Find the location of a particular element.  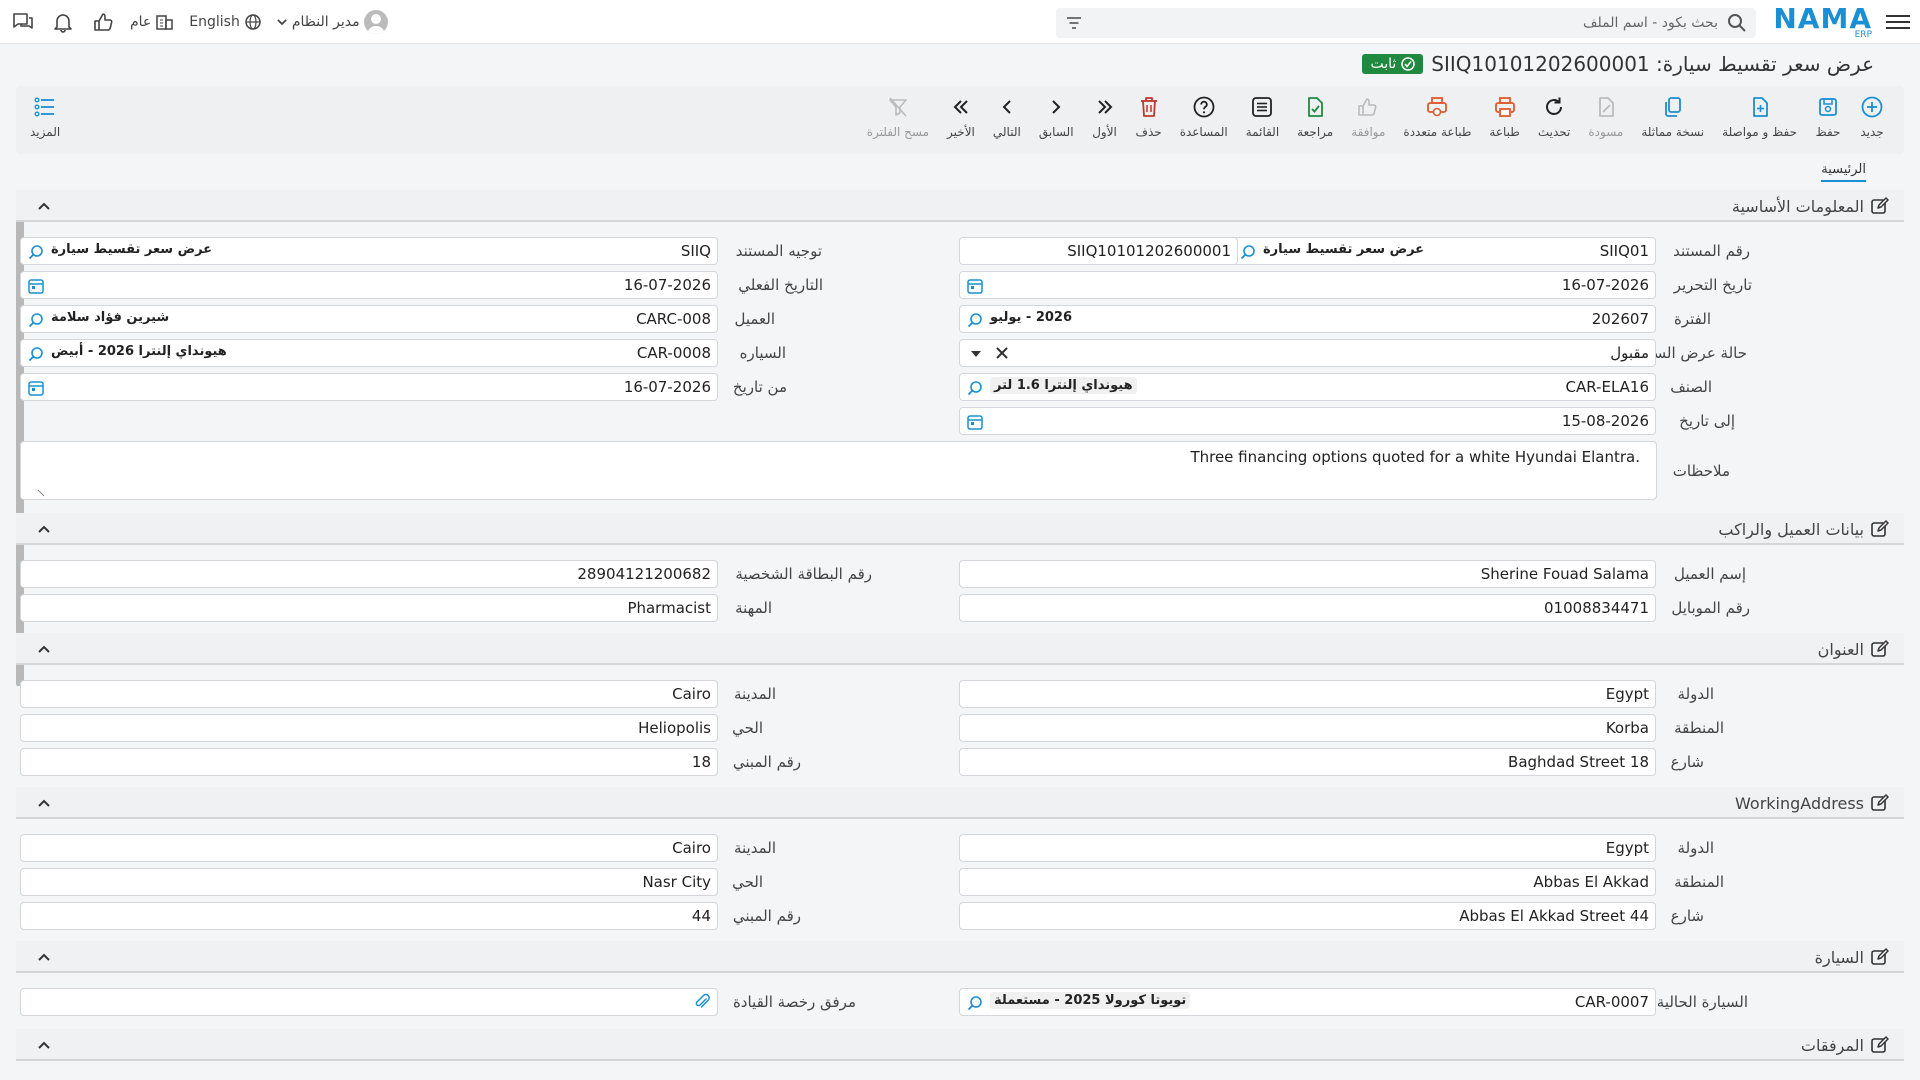

national-id-field: 28904121200682 is located at coordinates (369, 574).